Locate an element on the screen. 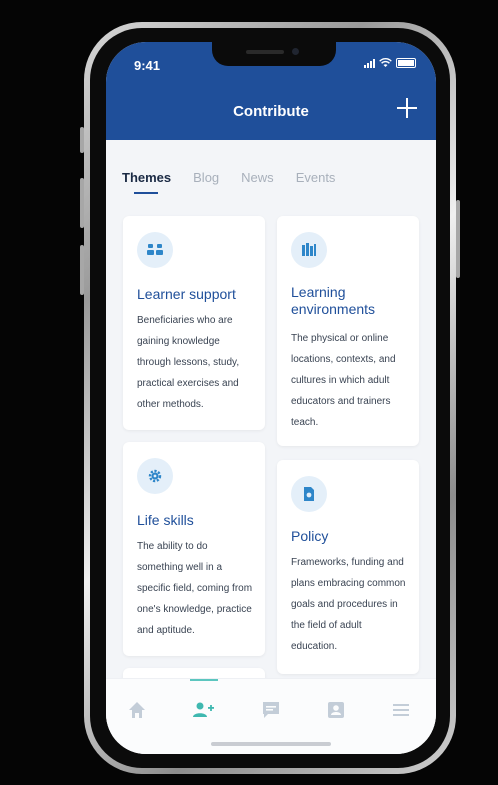  card-title: Learner support is located at coordinates (186, 294).